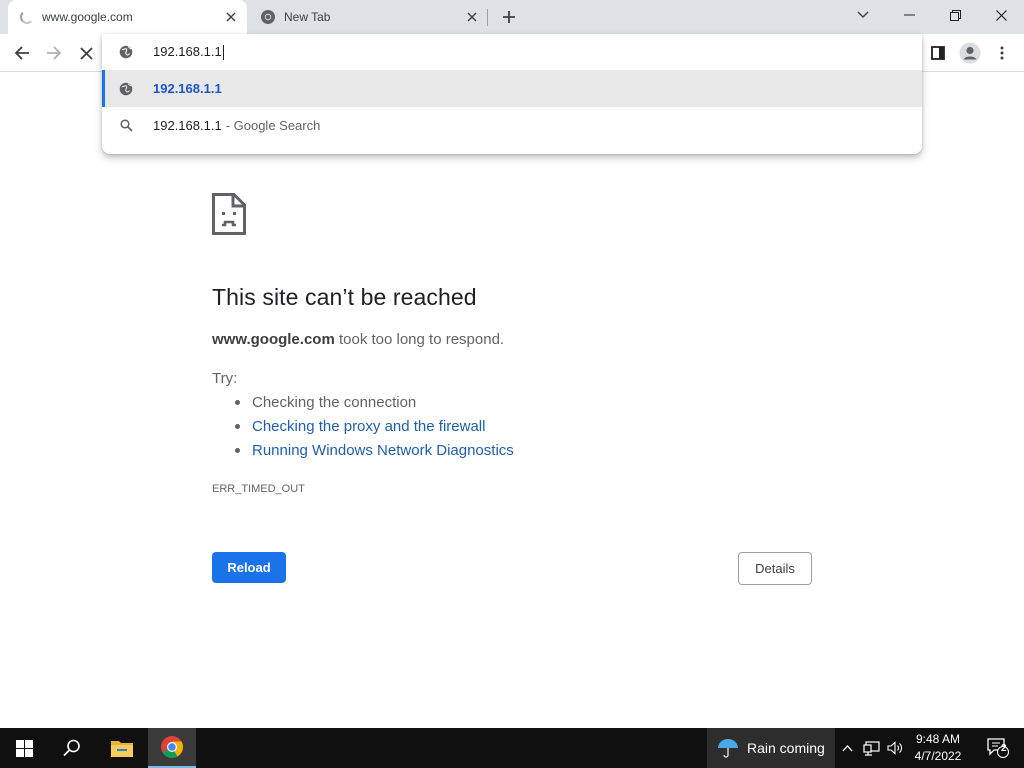 The image size is (1024, 768). I want to click on error-summary: www.google.com took too long to respond., so click(358, 339).